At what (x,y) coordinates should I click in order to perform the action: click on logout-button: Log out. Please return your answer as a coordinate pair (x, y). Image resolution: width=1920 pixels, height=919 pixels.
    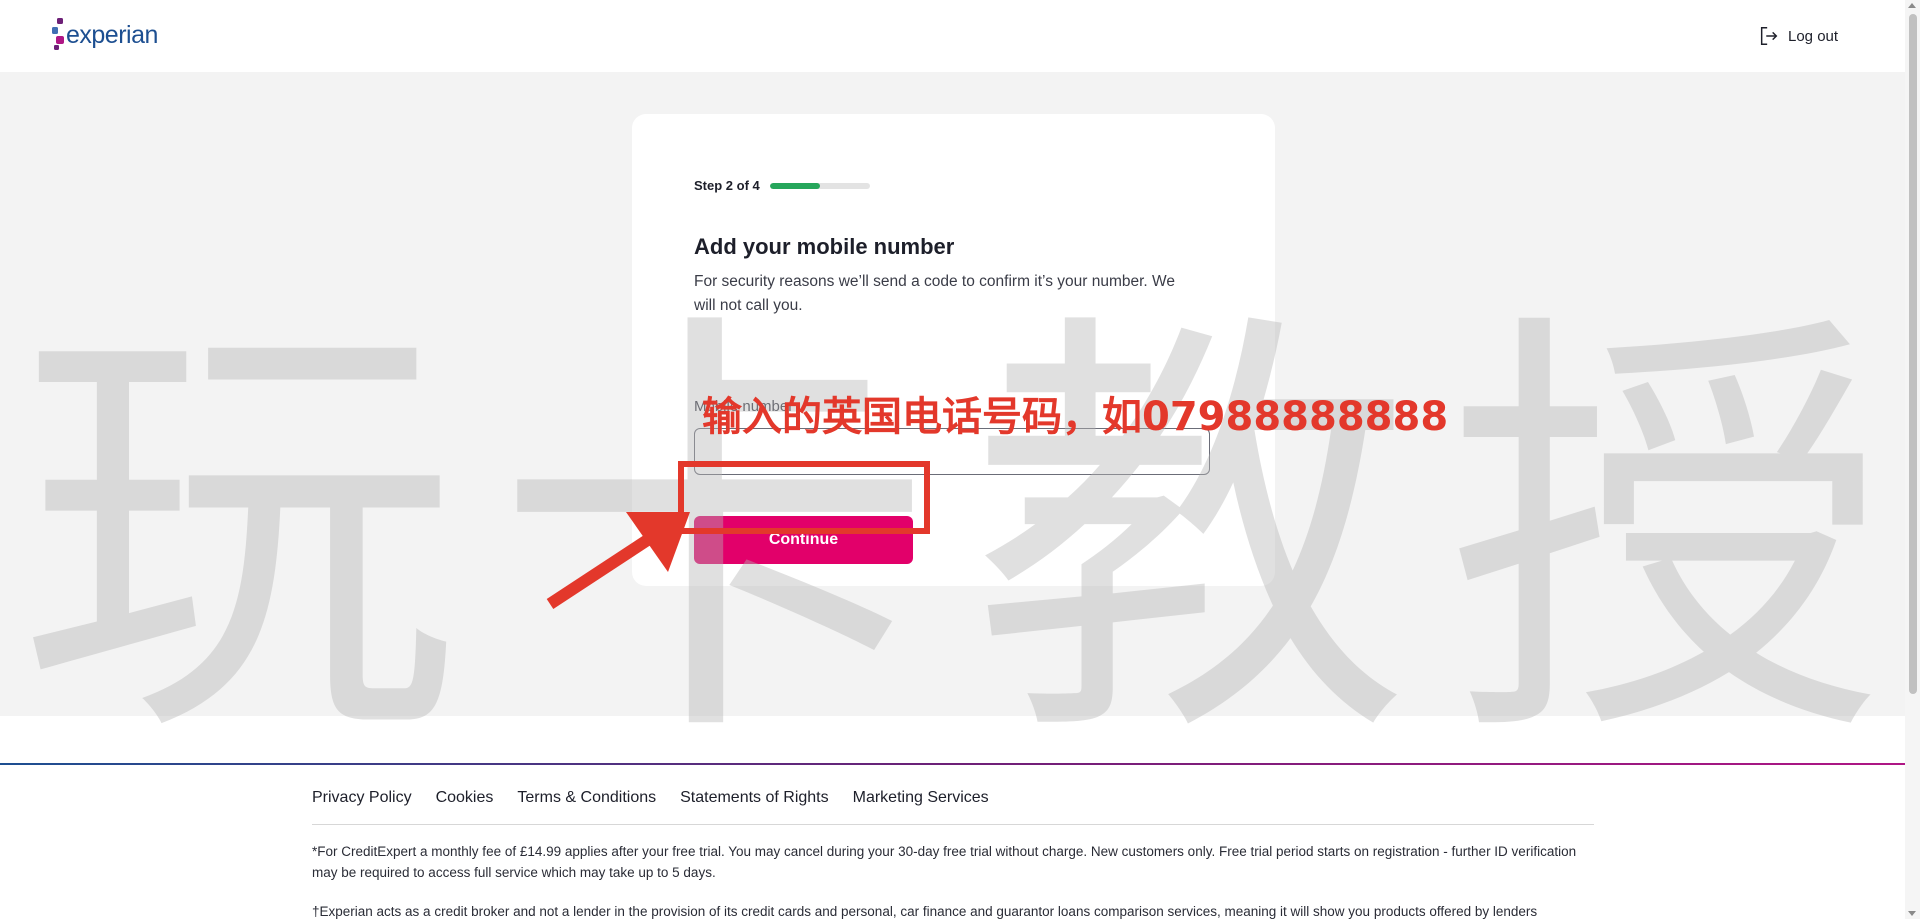
    Looking at the image, I should click on (1798, 36).